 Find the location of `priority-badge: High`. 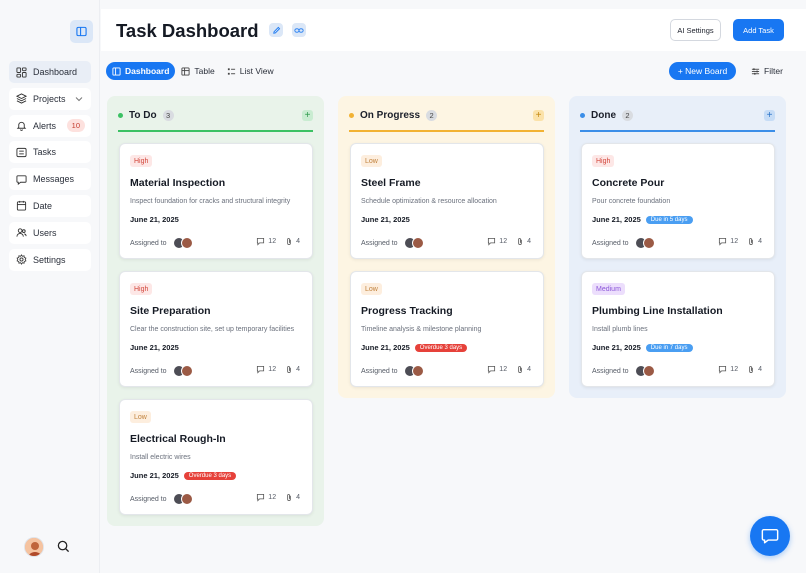

priority-badge: High is located at coordinates (603, 161).